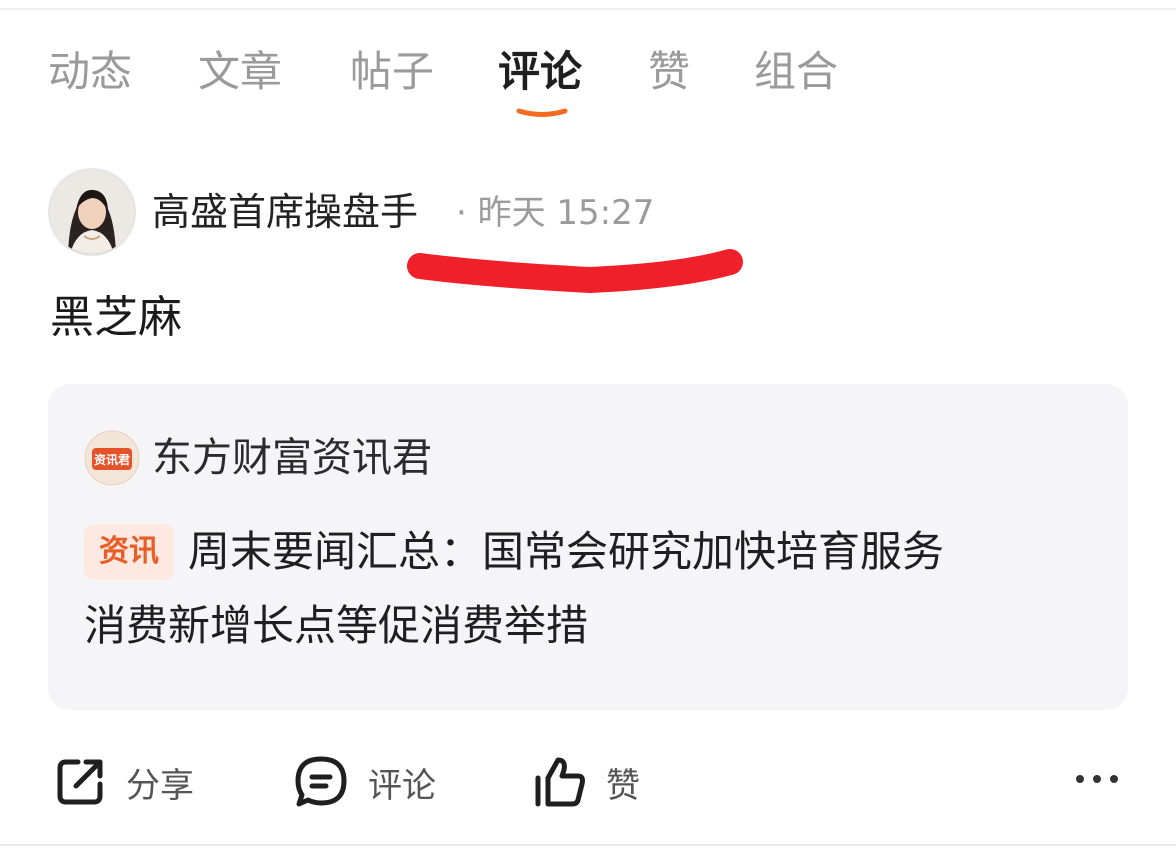  I want to click on tab-dynamic: 动态, so click(90, 72).